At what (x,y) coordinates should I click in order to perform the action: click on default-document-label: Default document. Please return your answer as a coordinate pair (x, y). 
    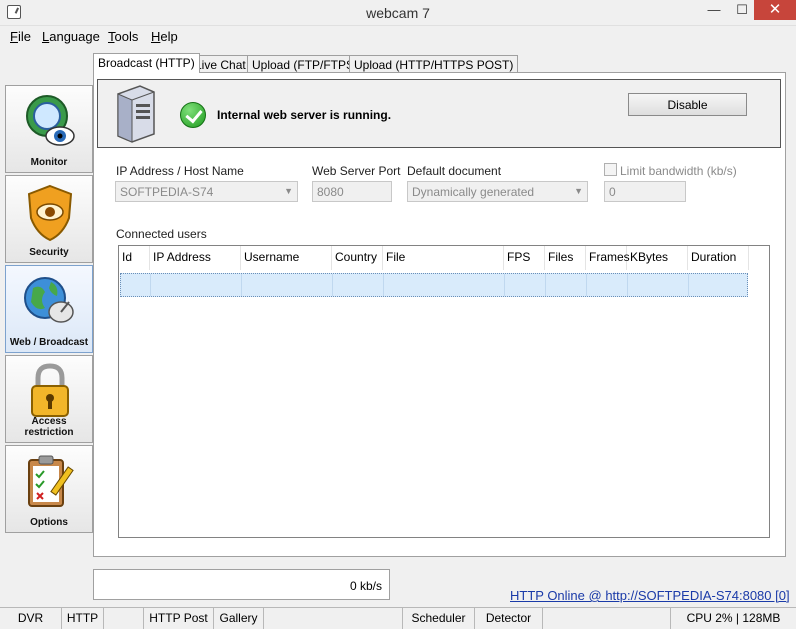
    Looking at the image, I should click on (454, 171).